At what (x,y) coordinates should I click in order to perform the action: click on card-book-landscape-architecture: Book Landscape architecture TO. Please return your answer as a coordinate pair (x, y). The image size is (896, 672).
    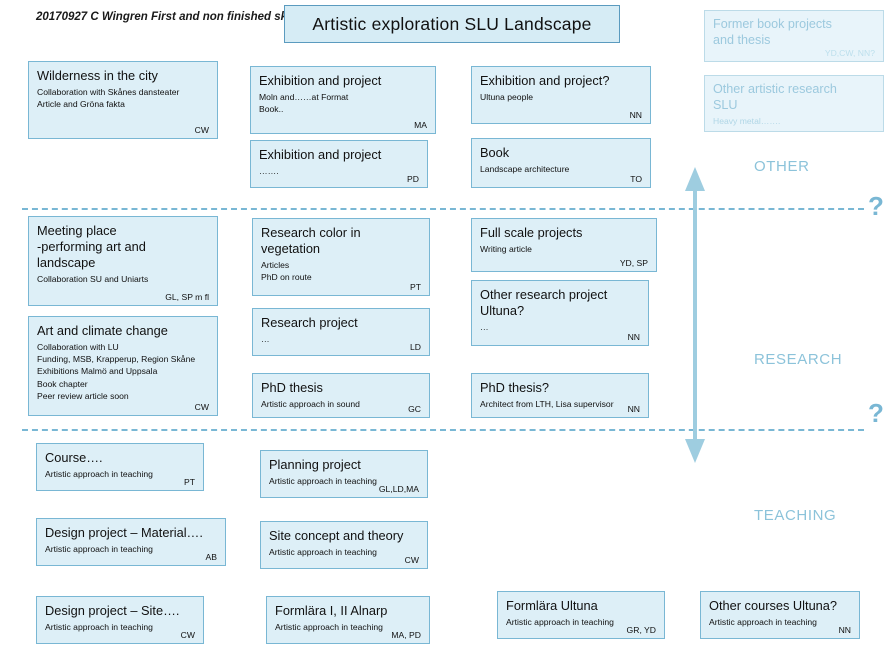
    Looking at the image, I should click on (561, 163).